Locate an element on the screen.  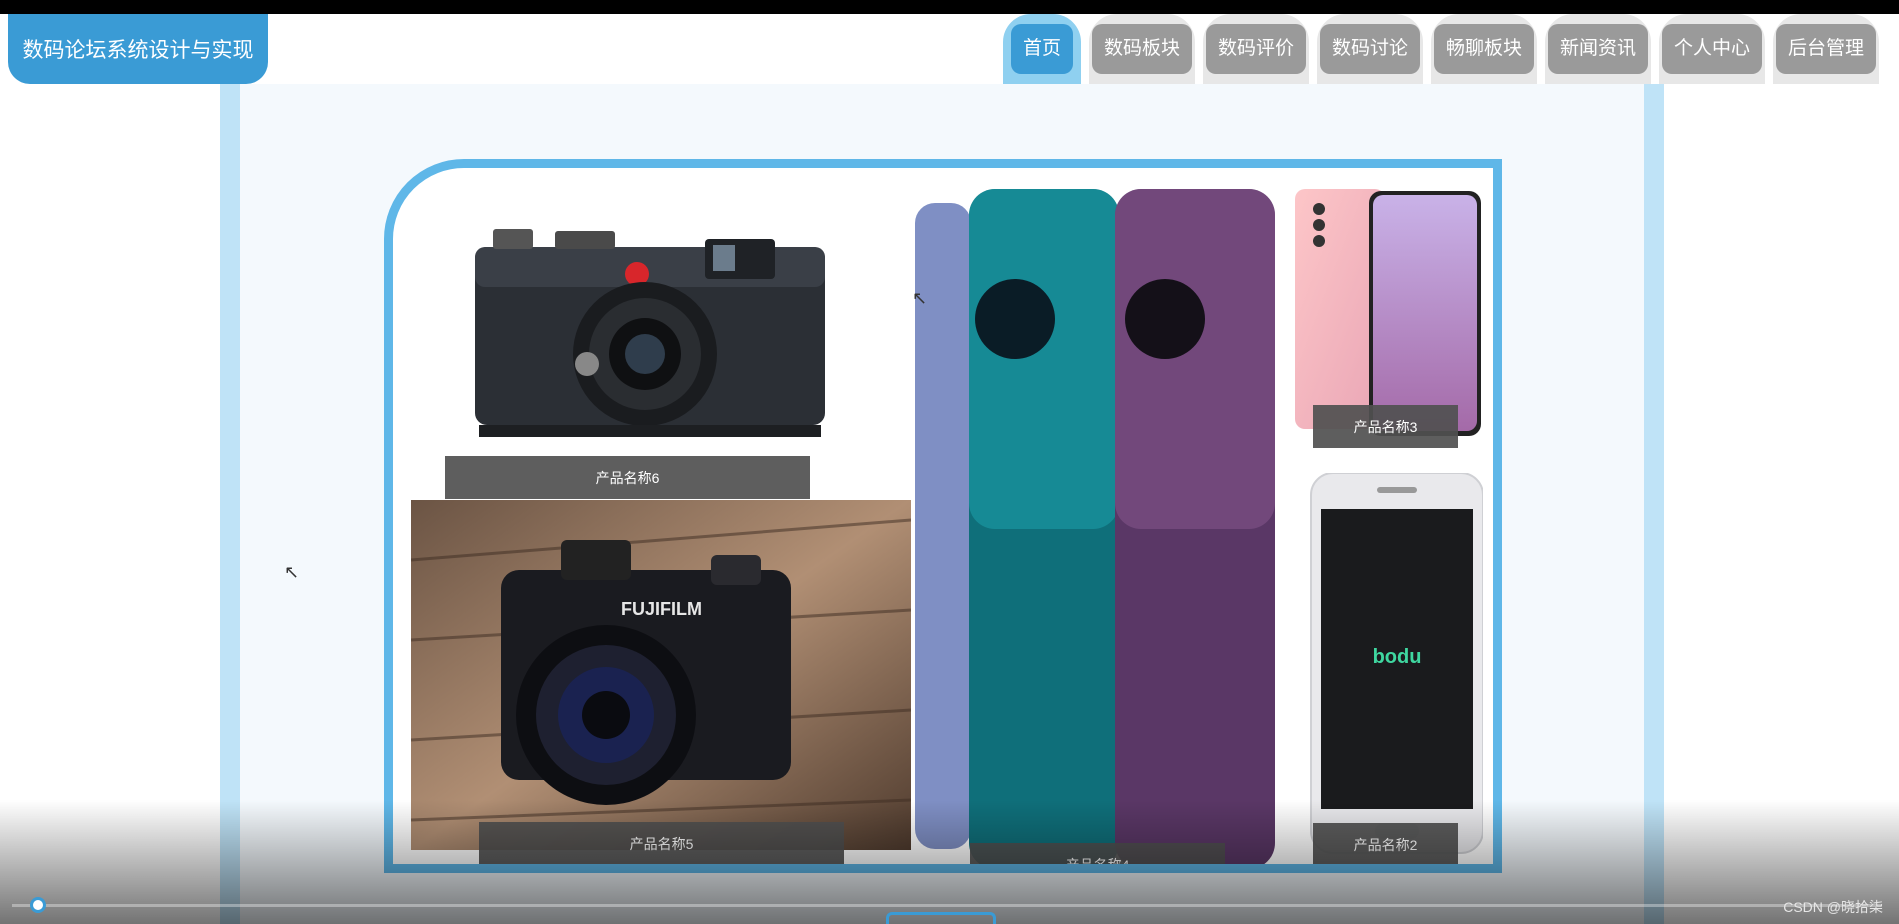
bottom-indicator is located at coordinates (941, 918).